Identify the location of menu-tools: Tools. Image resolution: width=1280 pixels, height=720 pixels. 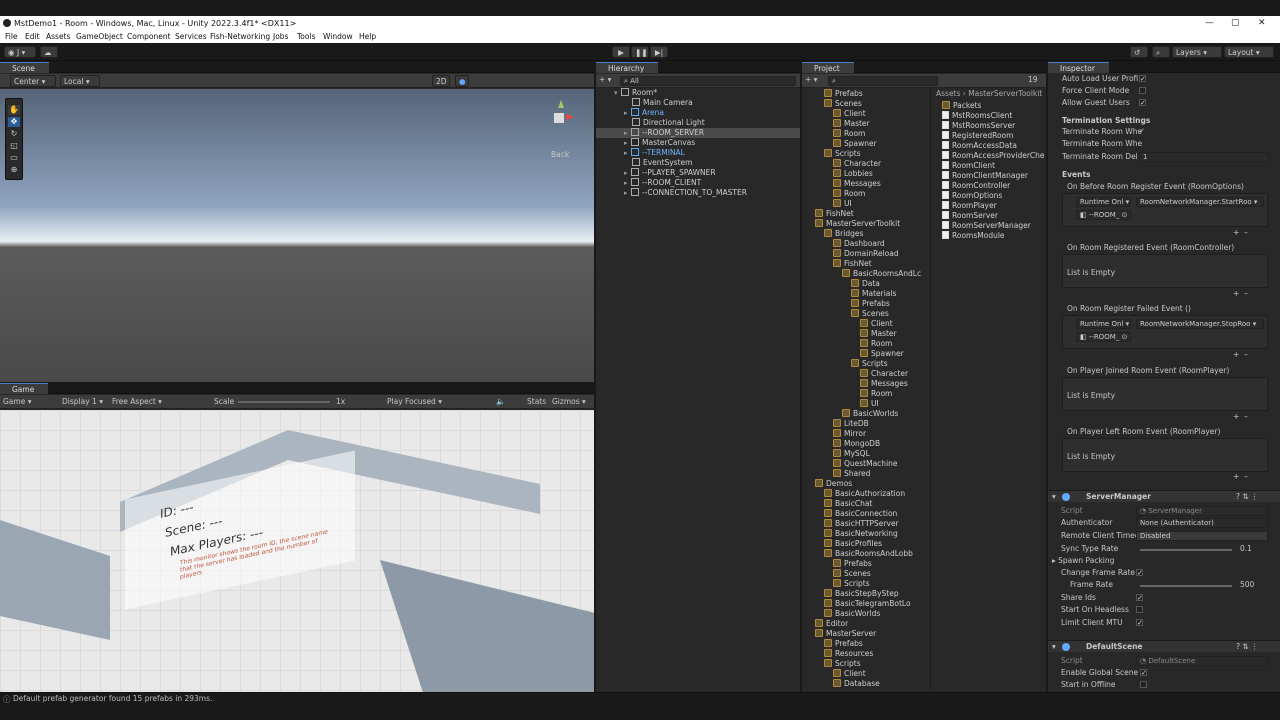
(306, 36).